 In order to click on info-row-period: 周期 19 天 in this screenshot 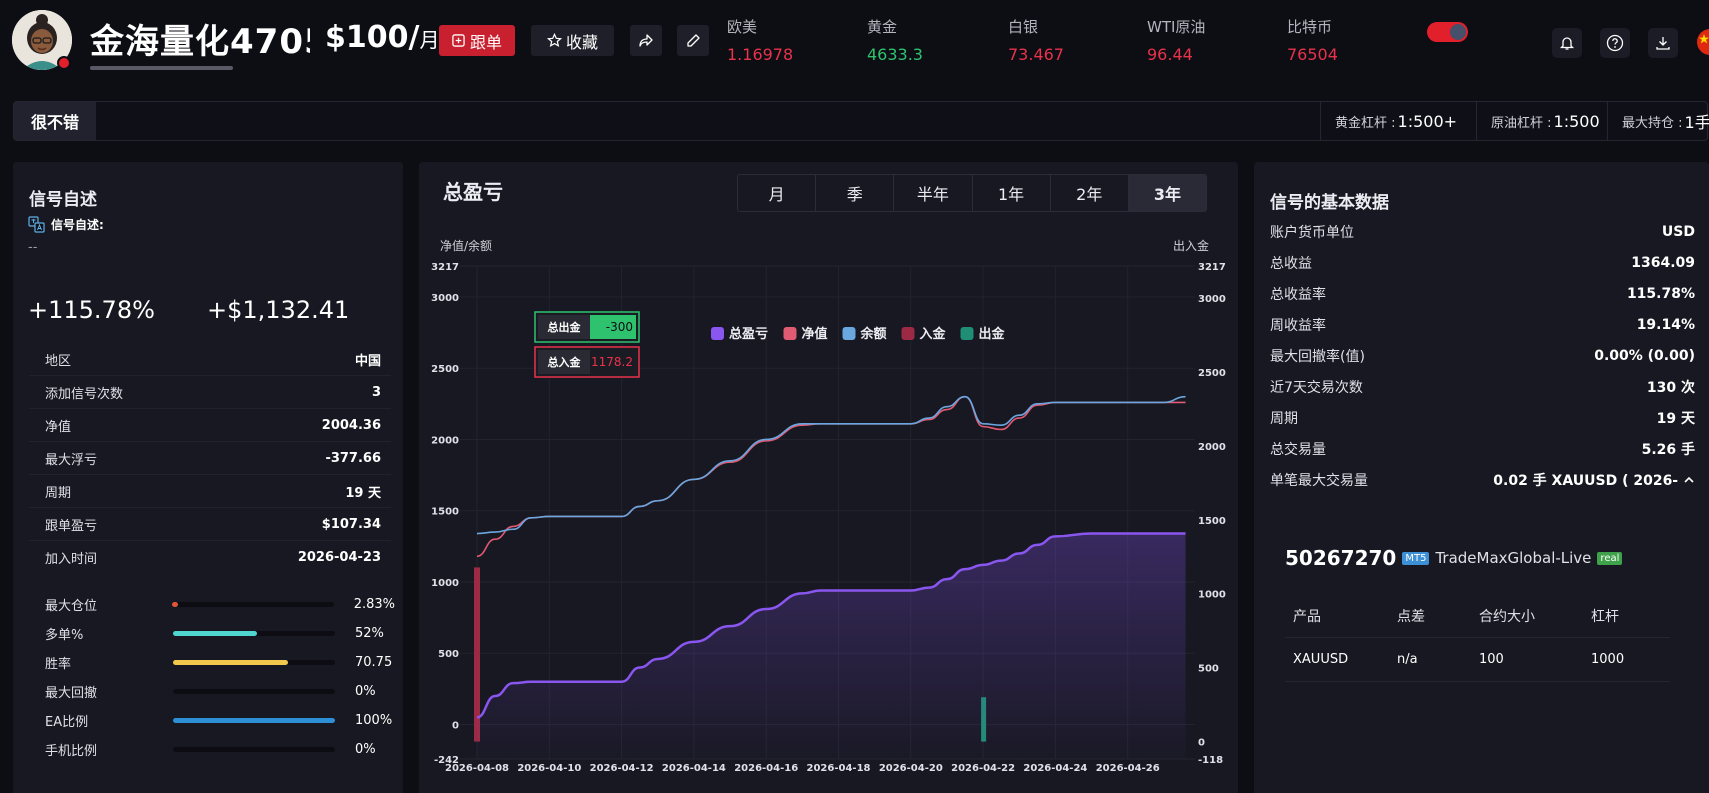, I will do `click(210, 491)`.